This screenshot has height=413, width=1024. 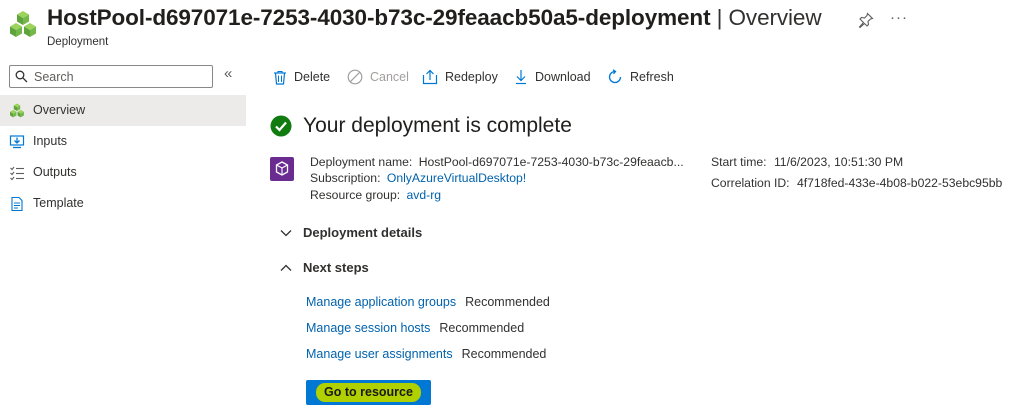 I want to click on go-to-resource-label: Go to resource, so click(x=368, y=392).